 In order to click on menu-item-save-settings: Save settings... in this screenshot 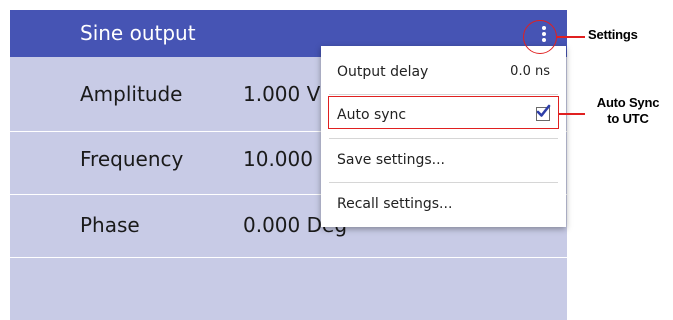, I will do `click(443, 161)`.